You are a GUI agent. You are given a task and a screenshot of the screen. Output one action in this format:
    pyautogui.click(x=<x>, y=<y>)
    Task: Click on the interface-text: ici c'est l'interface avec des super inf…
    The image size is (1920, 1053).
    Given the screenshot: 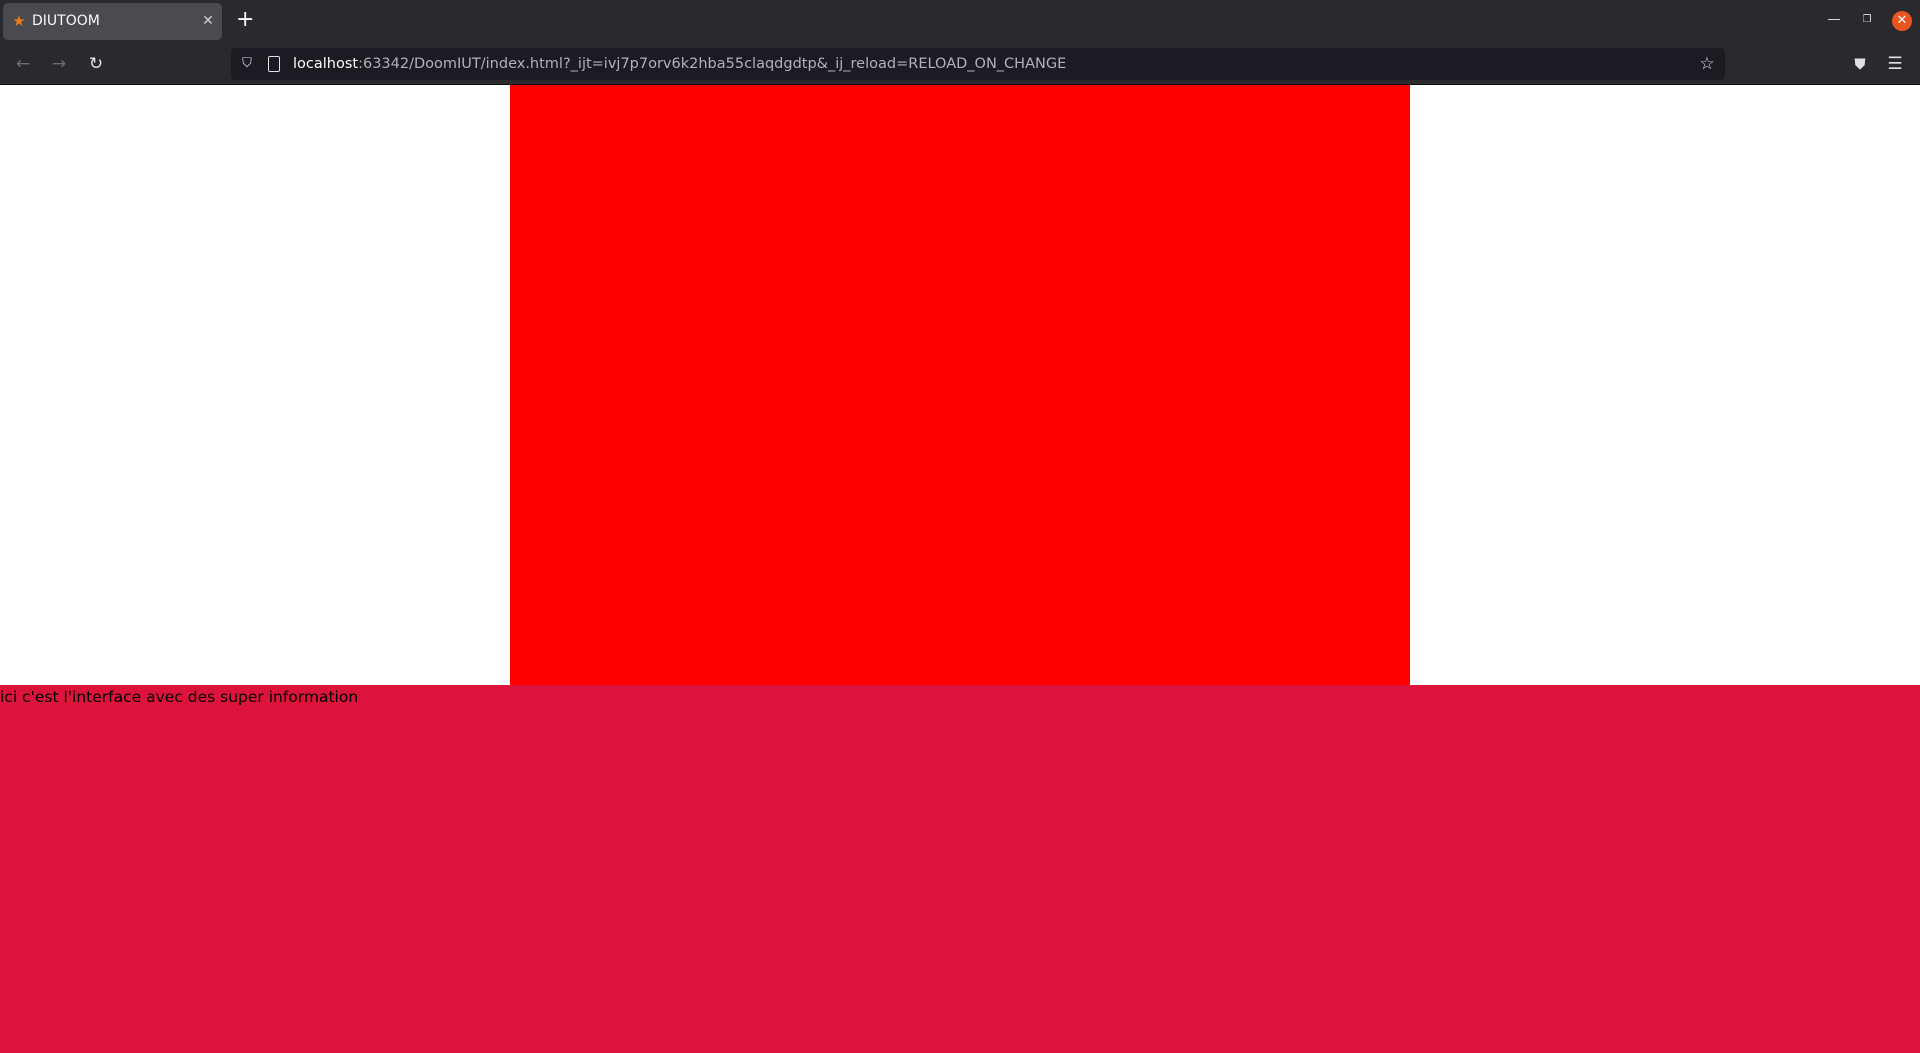 What is the action you would take?
    pyautogui.click(x=179, y=697)
    